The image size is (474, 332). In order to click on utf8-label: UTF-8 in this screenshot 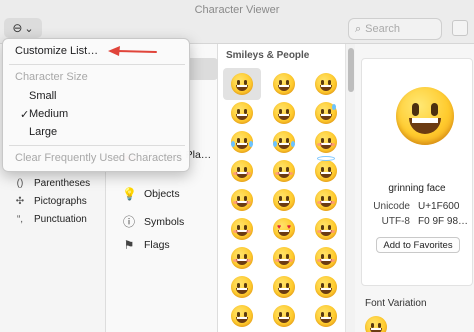, I will do `click(395, 221)`.